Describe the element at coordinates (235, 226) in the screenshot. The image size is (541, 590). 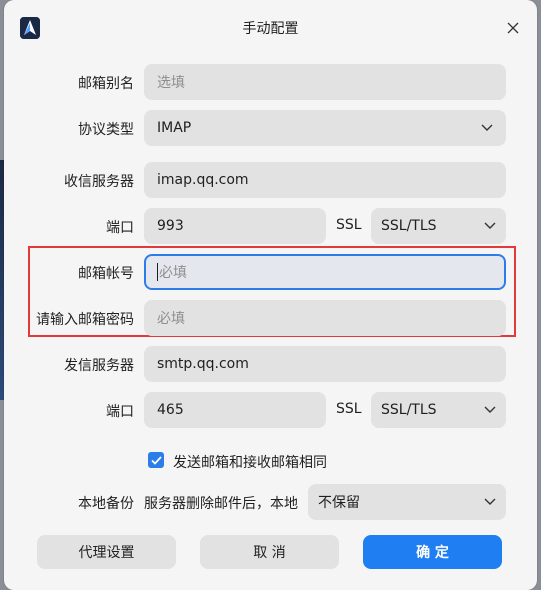
I see `incoming-port-input: 993` at that location.